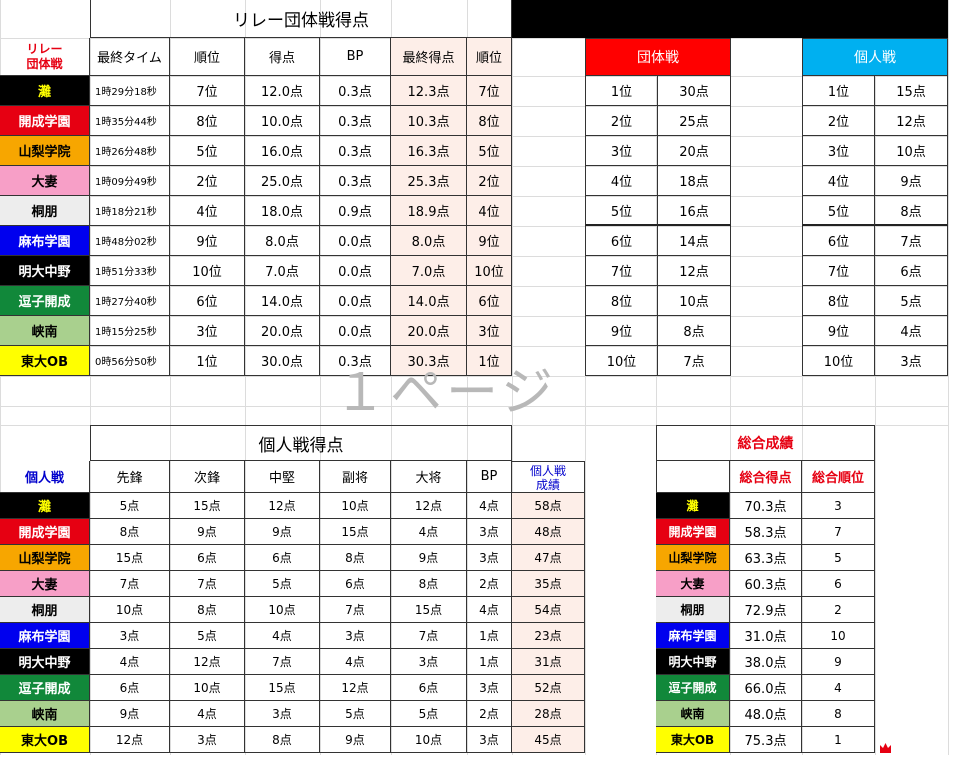 This screenshot has width=954, height=757. What do you see at coordinates (45, 610) in the screenshot?
I see `team-name-cell: 桐朋` at bounding box center [45, 610].